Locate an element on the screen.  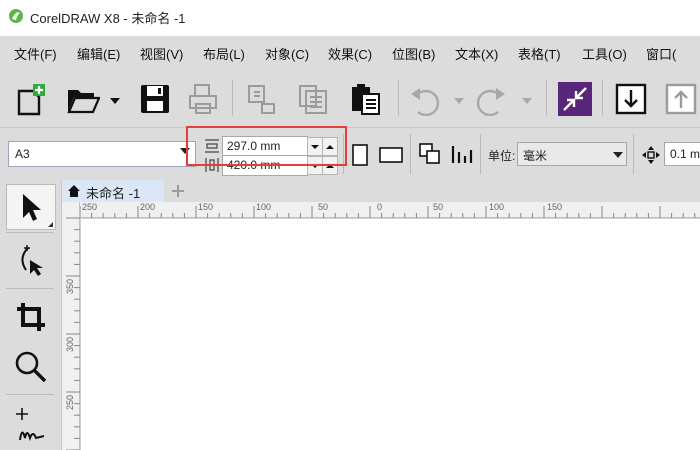
shape-tool is located at coordinates (30, 260).